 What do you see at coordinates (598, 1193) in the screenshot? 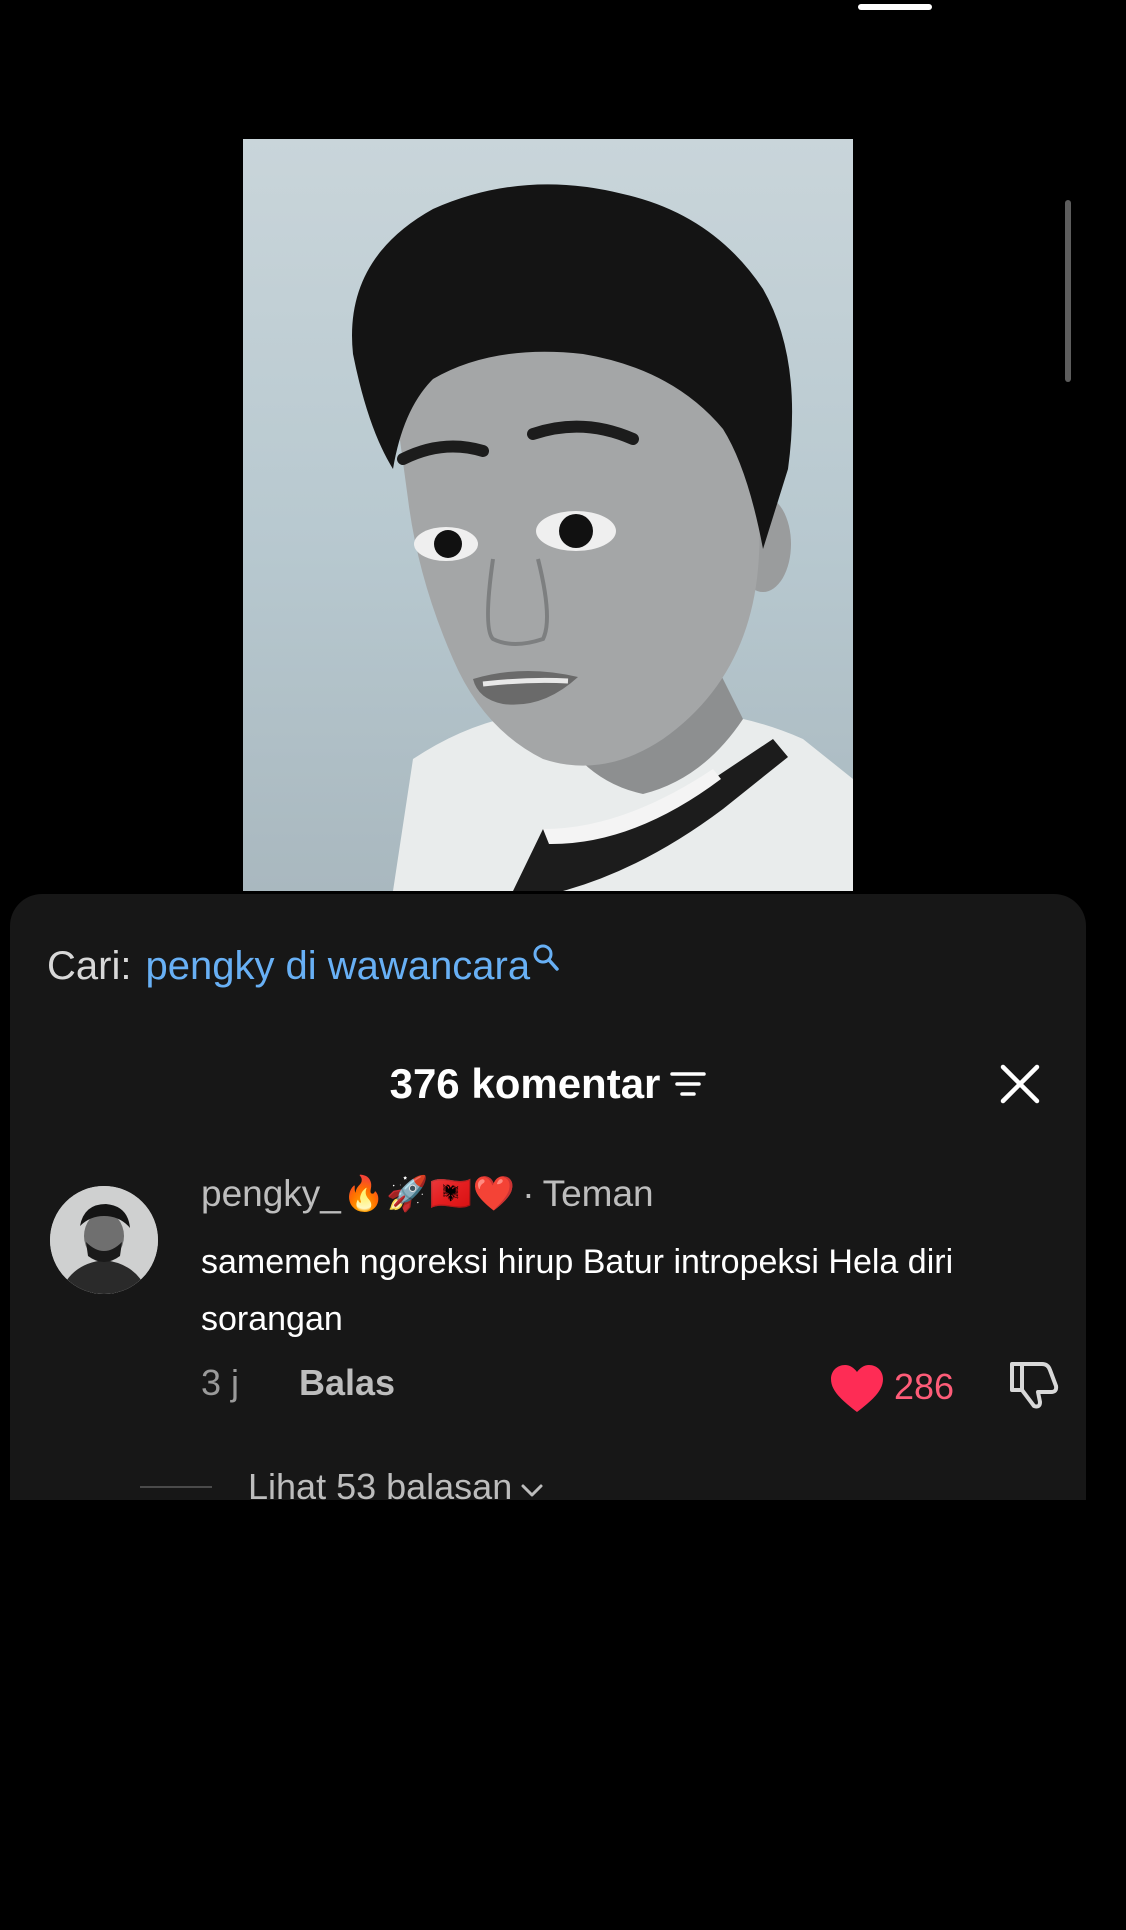
I see `relation-label: Teman` at bounding box center [598, 1193].